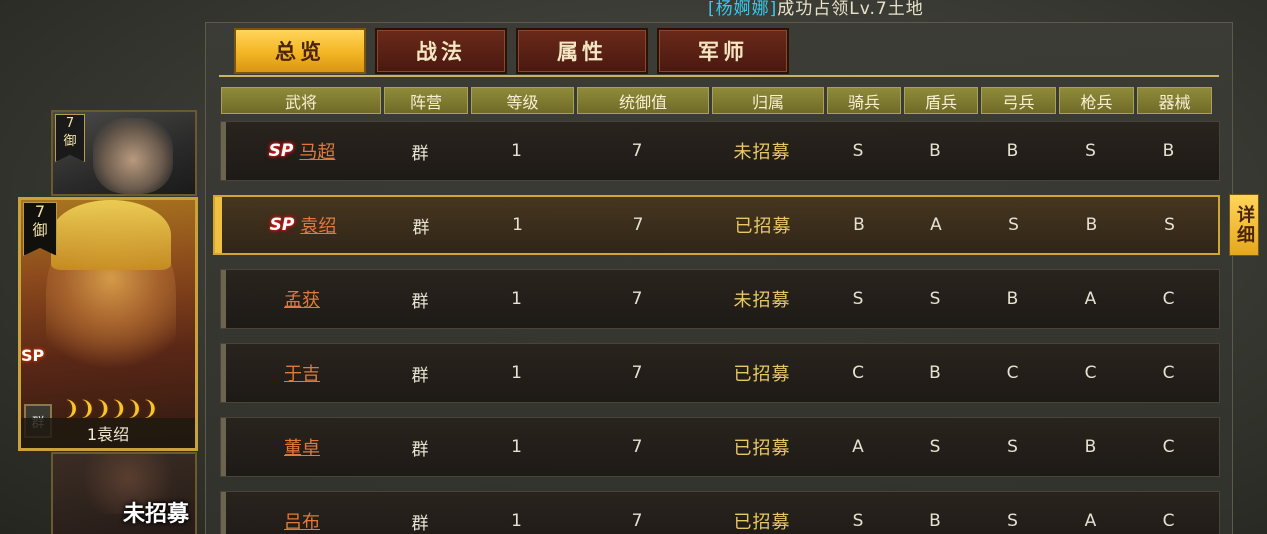 This screenshot has height=534, width=1267. I want to click on general-name-link: 董卓, so click(302, 447).